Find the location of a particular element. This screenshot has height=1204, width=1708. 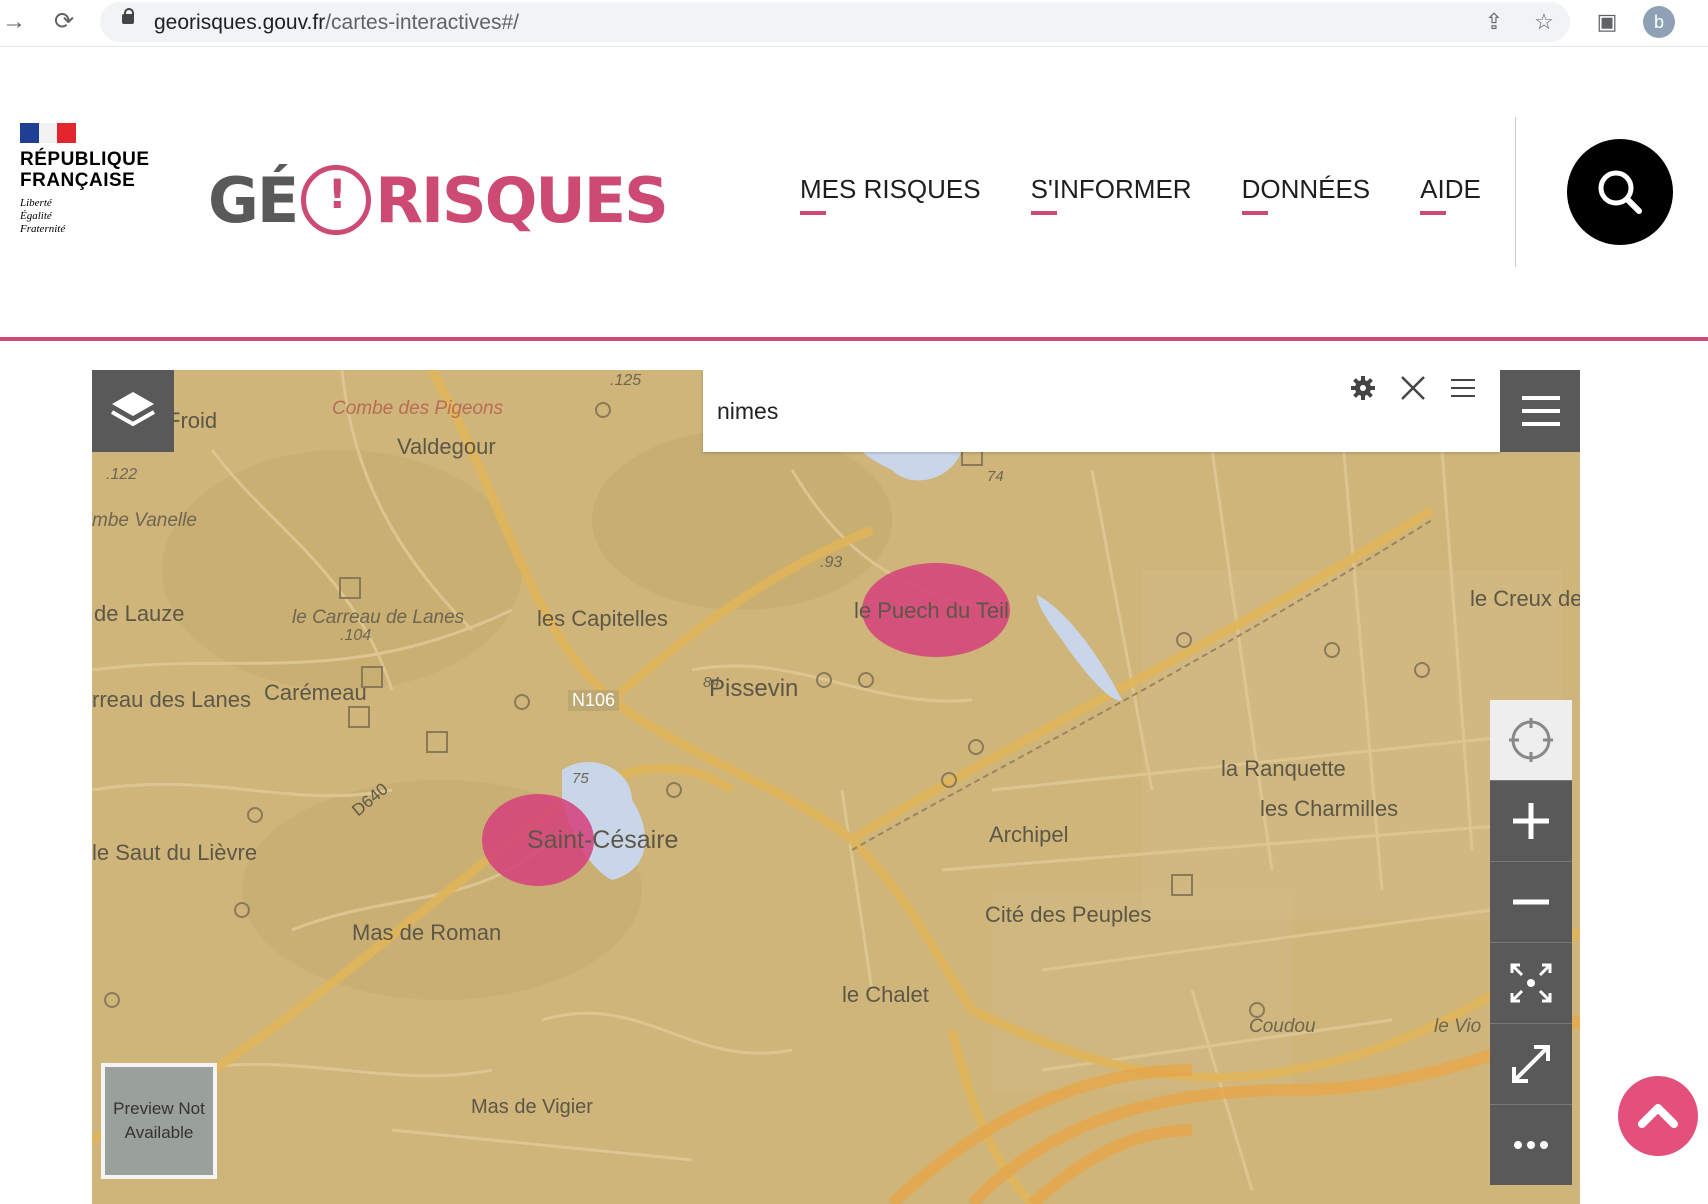

map-controls is located at coordinates (1531, 942).